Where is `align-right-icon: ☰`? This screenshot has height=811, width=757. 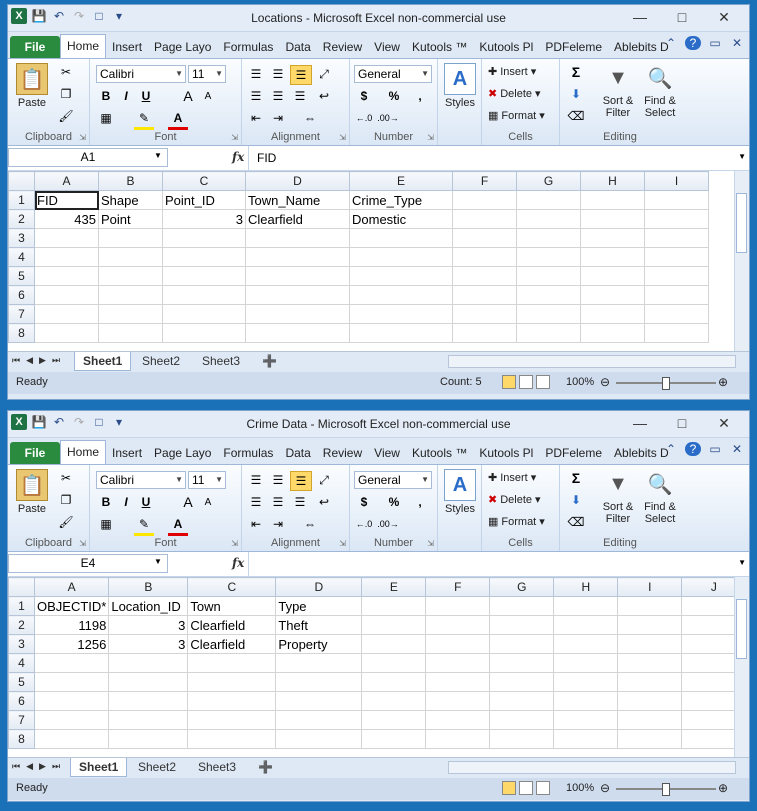 align-right-icon: ☰ is located at coordinates (300, 502).